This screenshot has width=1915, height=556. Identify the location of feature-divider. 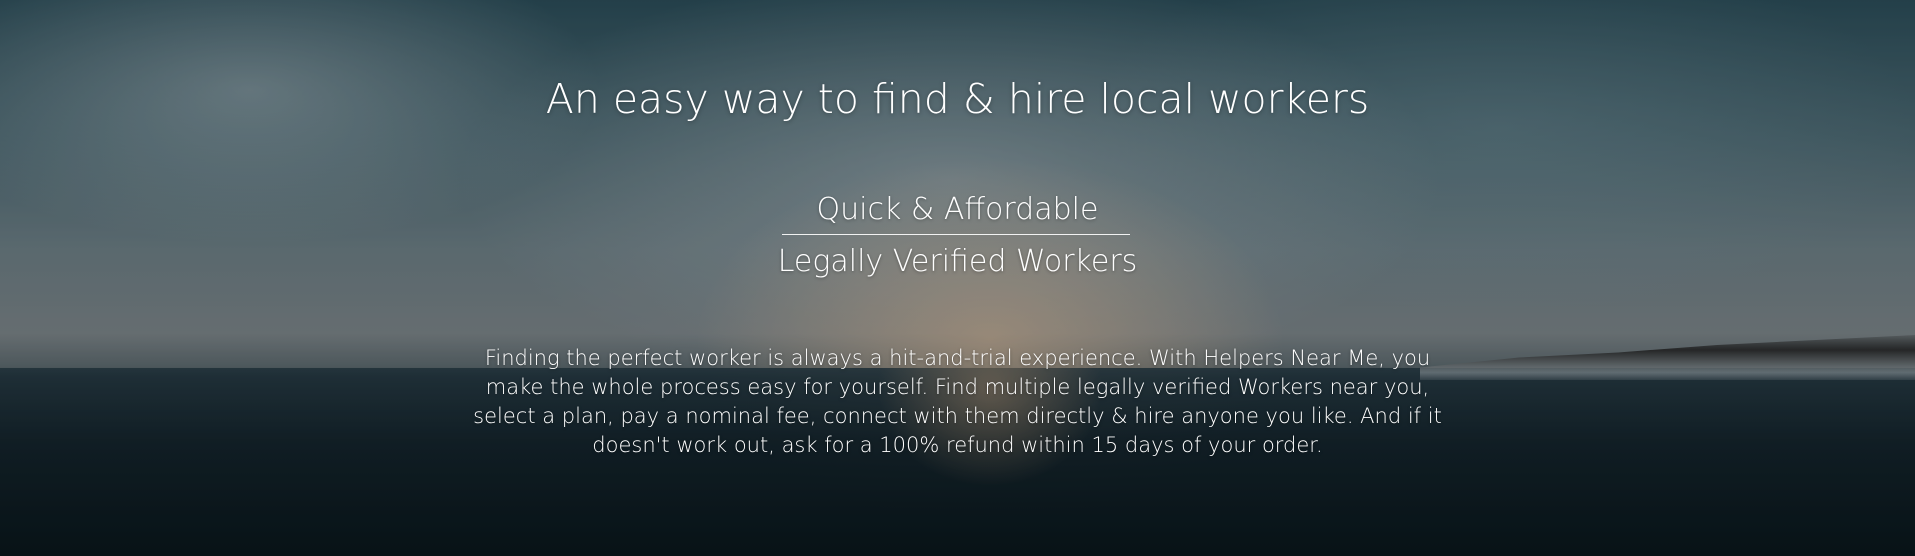
(956, 234).